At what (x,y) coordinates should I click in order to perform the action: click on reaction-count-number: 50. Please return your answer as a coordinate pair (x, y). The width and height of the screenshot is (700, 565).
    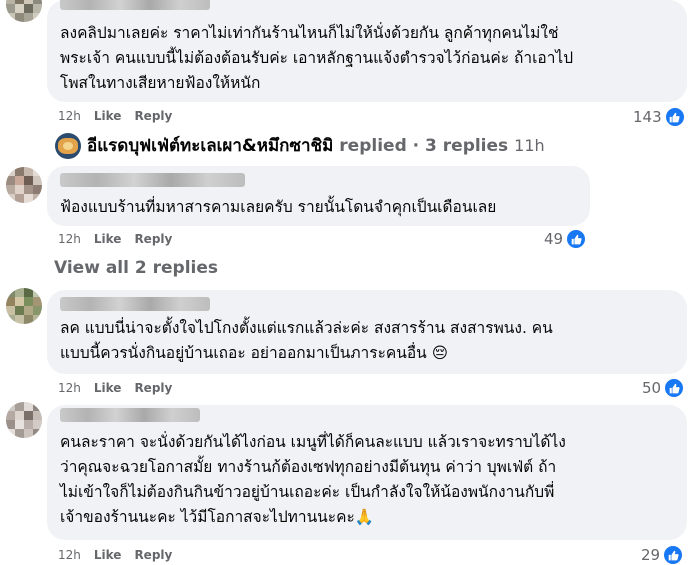
    Looking at the image, I should click on (652, 388).